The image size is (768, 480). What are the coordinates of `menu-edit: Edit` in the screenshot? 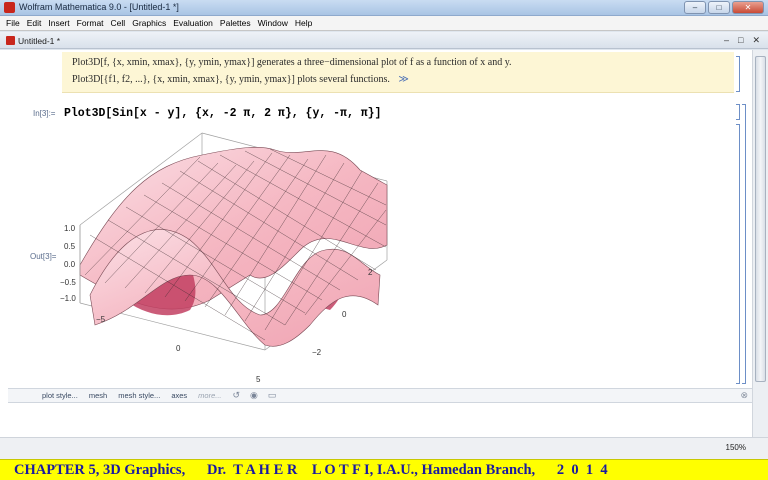 It's located at (34, 23).